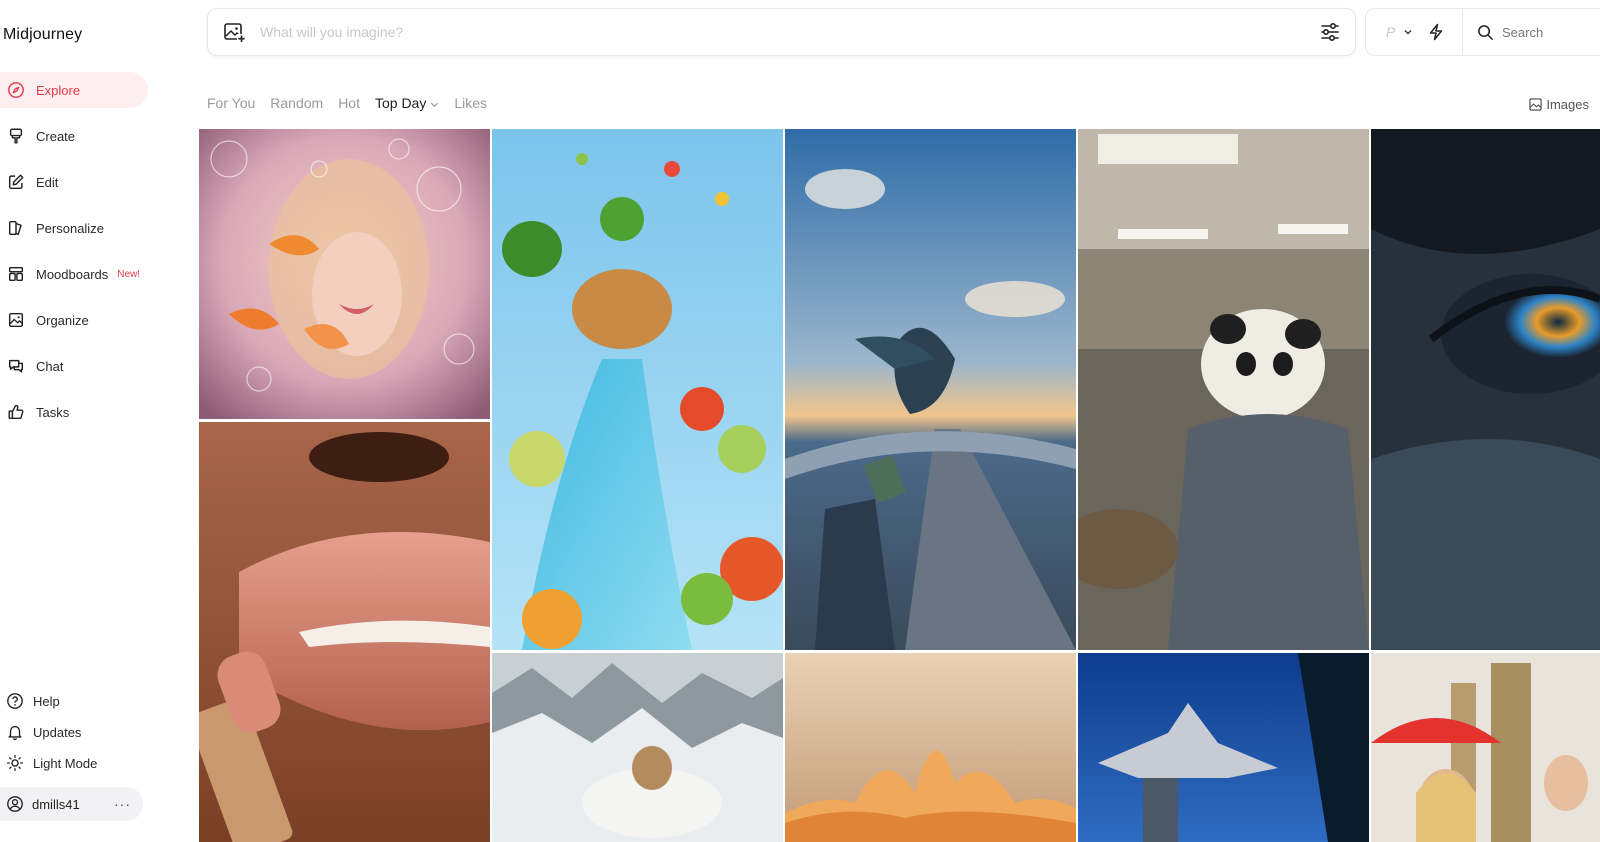 Image resolution: width=1600 pixels, height=842 pixels. Describe the element at coordinates (234, 32) in the screenshot. I see `add-image-icon` at that location.